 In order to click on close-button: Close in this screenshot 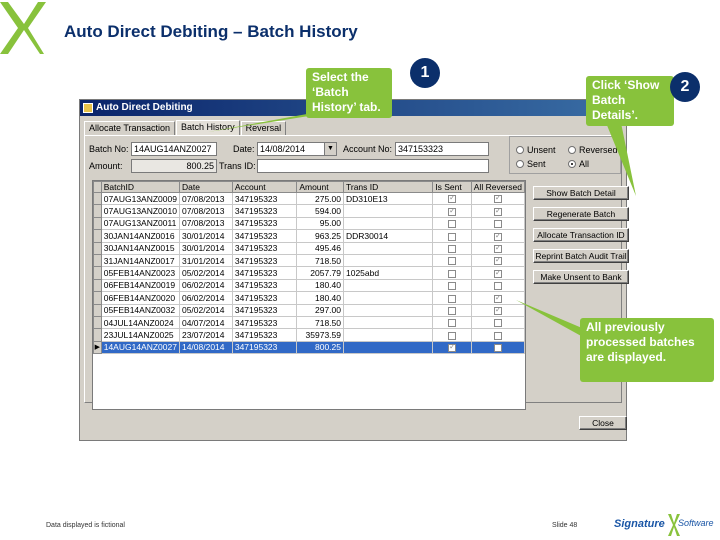, I will do `click(603, 423)`.